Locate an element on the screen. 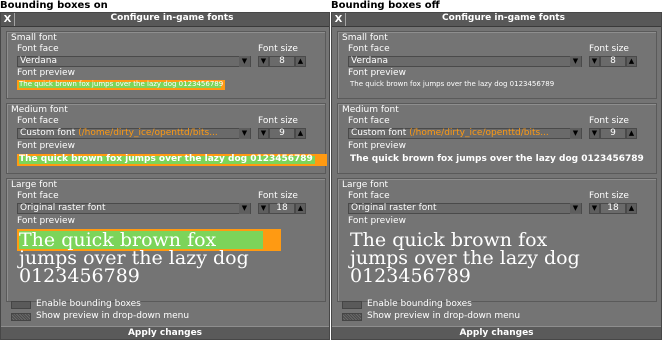  font-face-value: Original raster font is located at coordinates (63, 208).